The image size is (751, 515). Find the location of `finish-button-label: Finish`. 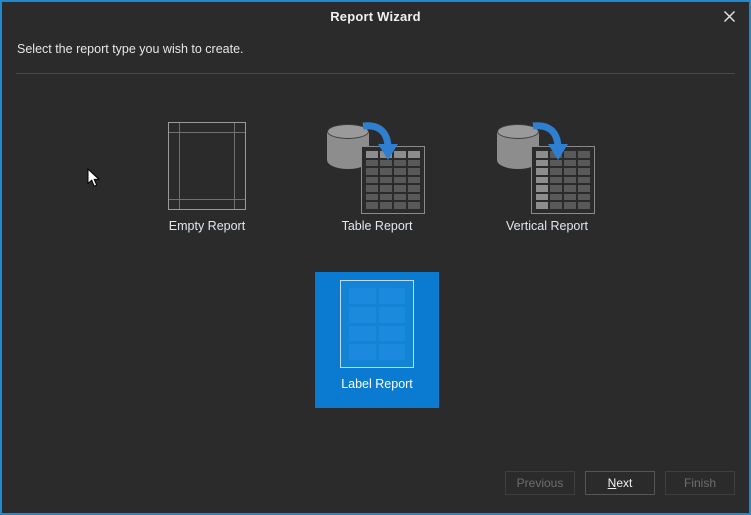

finish-button-label: Finish is located at coordinates (699, 483).